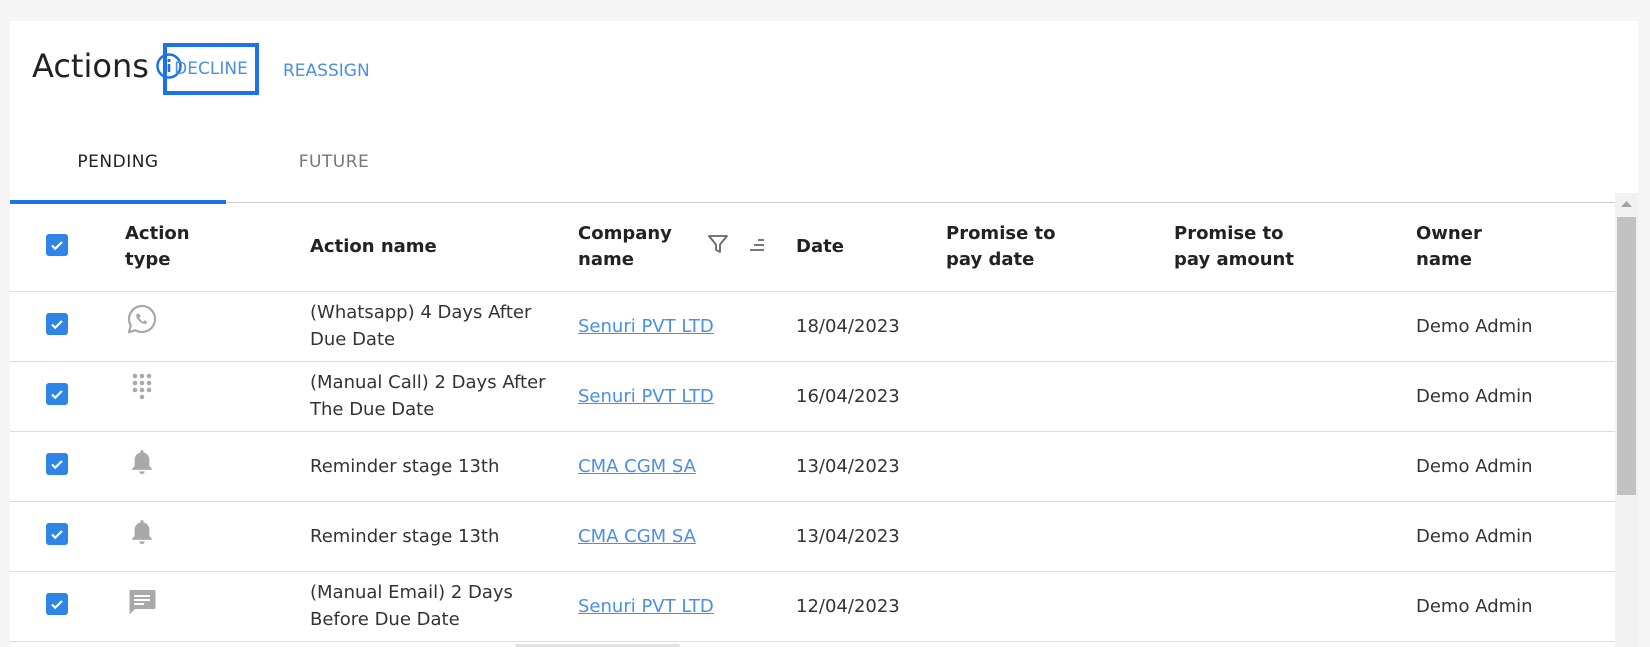  I want to click on tab-pending: PENDING, so click(118, 162).